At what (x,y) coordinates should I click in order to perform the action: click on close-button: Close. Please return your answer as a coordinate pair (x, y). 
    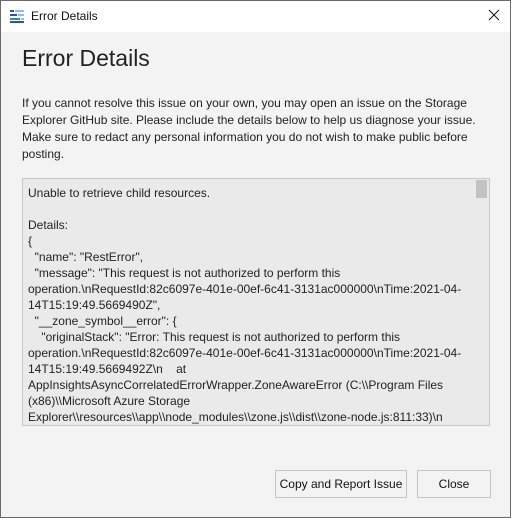
    Looking at the image, I should click on (454, 484).